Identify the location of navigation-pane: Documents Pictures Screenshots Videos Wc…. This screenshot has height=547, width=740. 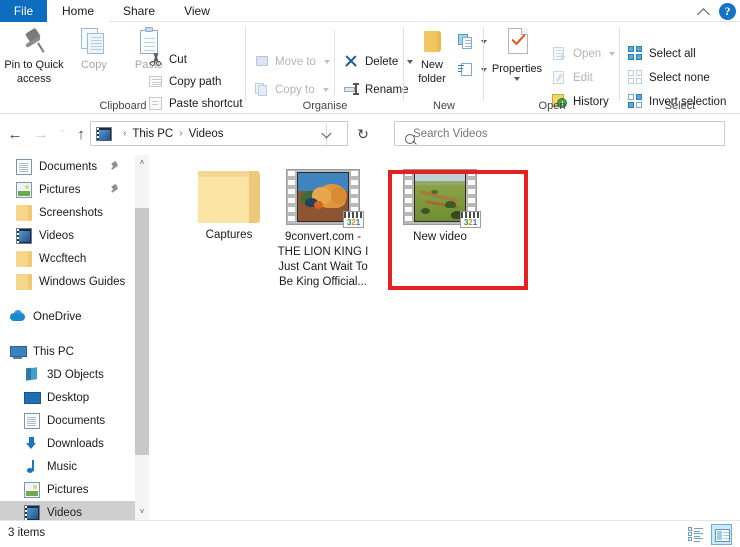
(67, 337).